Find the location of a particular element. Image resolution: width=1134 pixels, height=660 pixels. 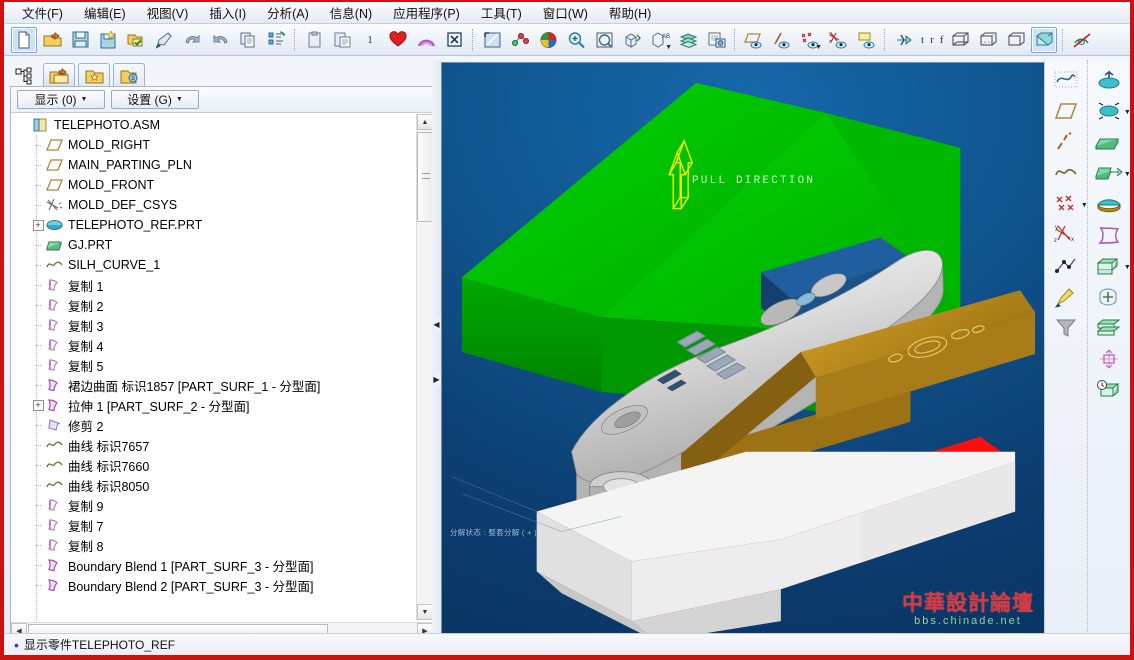

new-file-icon is located at coordinates (24, 39).